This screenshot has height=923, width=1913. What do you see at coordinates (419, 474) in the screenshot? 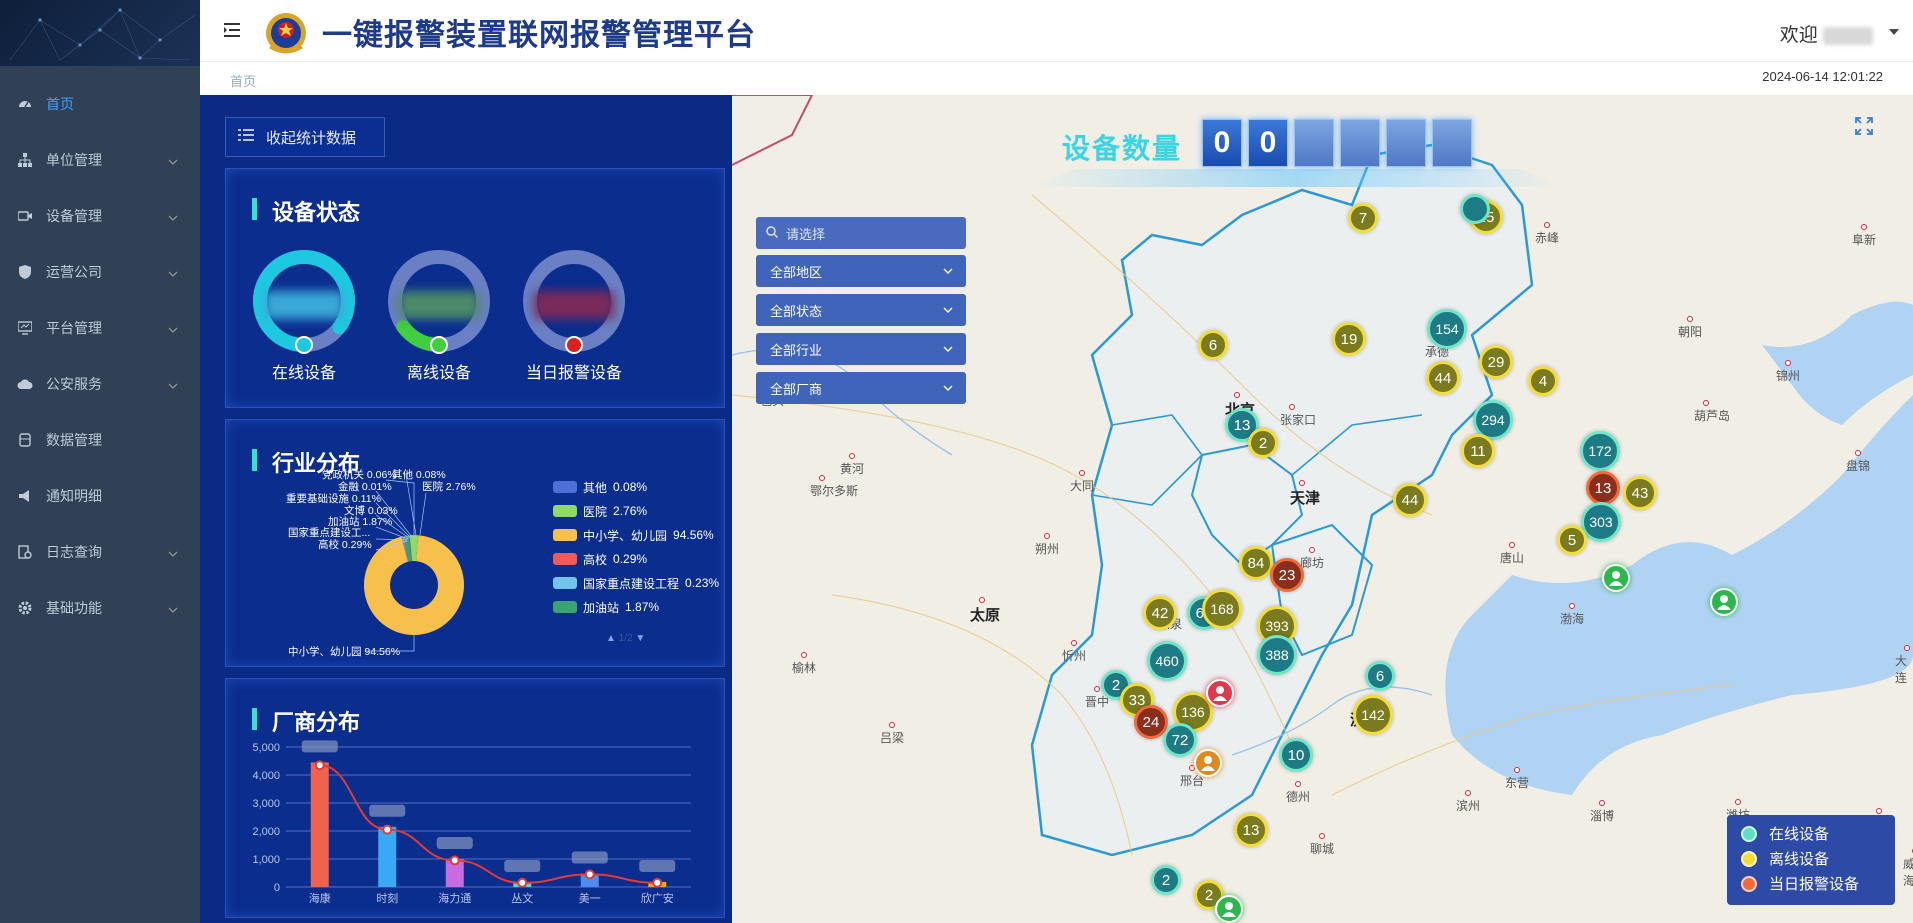
I see `pie-label: 其他 0.08%` at bounding box center [419, 474].